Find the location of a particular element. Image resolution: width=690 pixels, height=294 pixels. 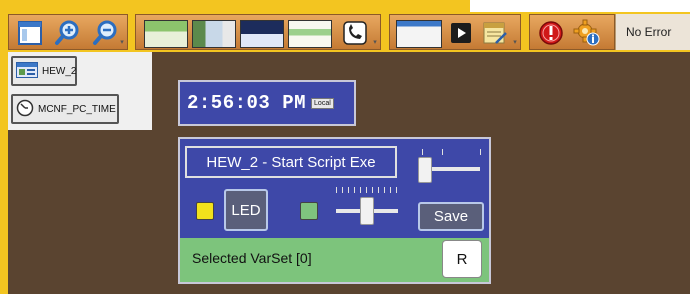

script-name-field: HEW_2 - Start Script Exe is located at coordinates (291, 162).